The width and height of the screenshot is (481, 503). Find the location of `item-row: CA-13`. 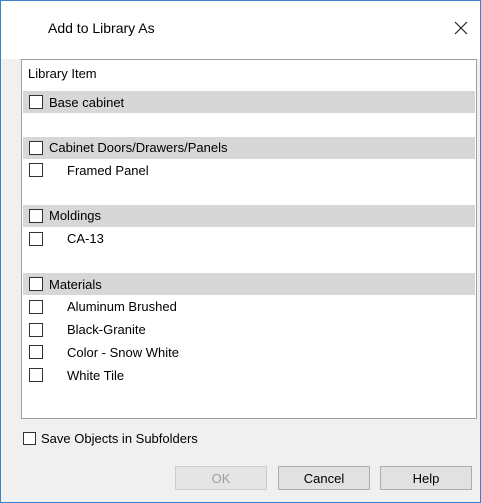

item-row: CA-13 is located at coordinates (249, 239).